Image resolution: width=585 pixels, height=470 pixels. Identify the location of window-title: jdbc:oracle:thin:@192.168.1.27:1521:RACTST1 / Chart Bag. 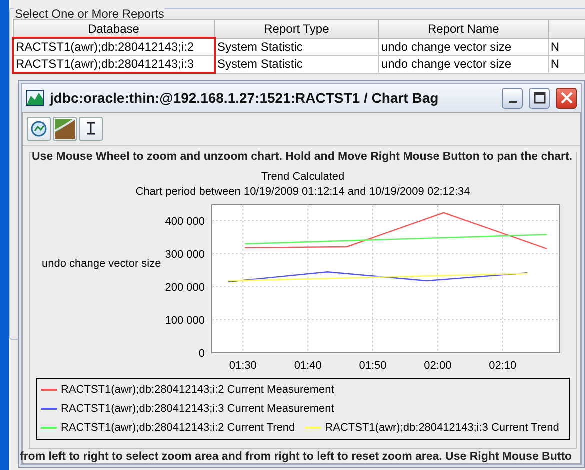
(245, 98).